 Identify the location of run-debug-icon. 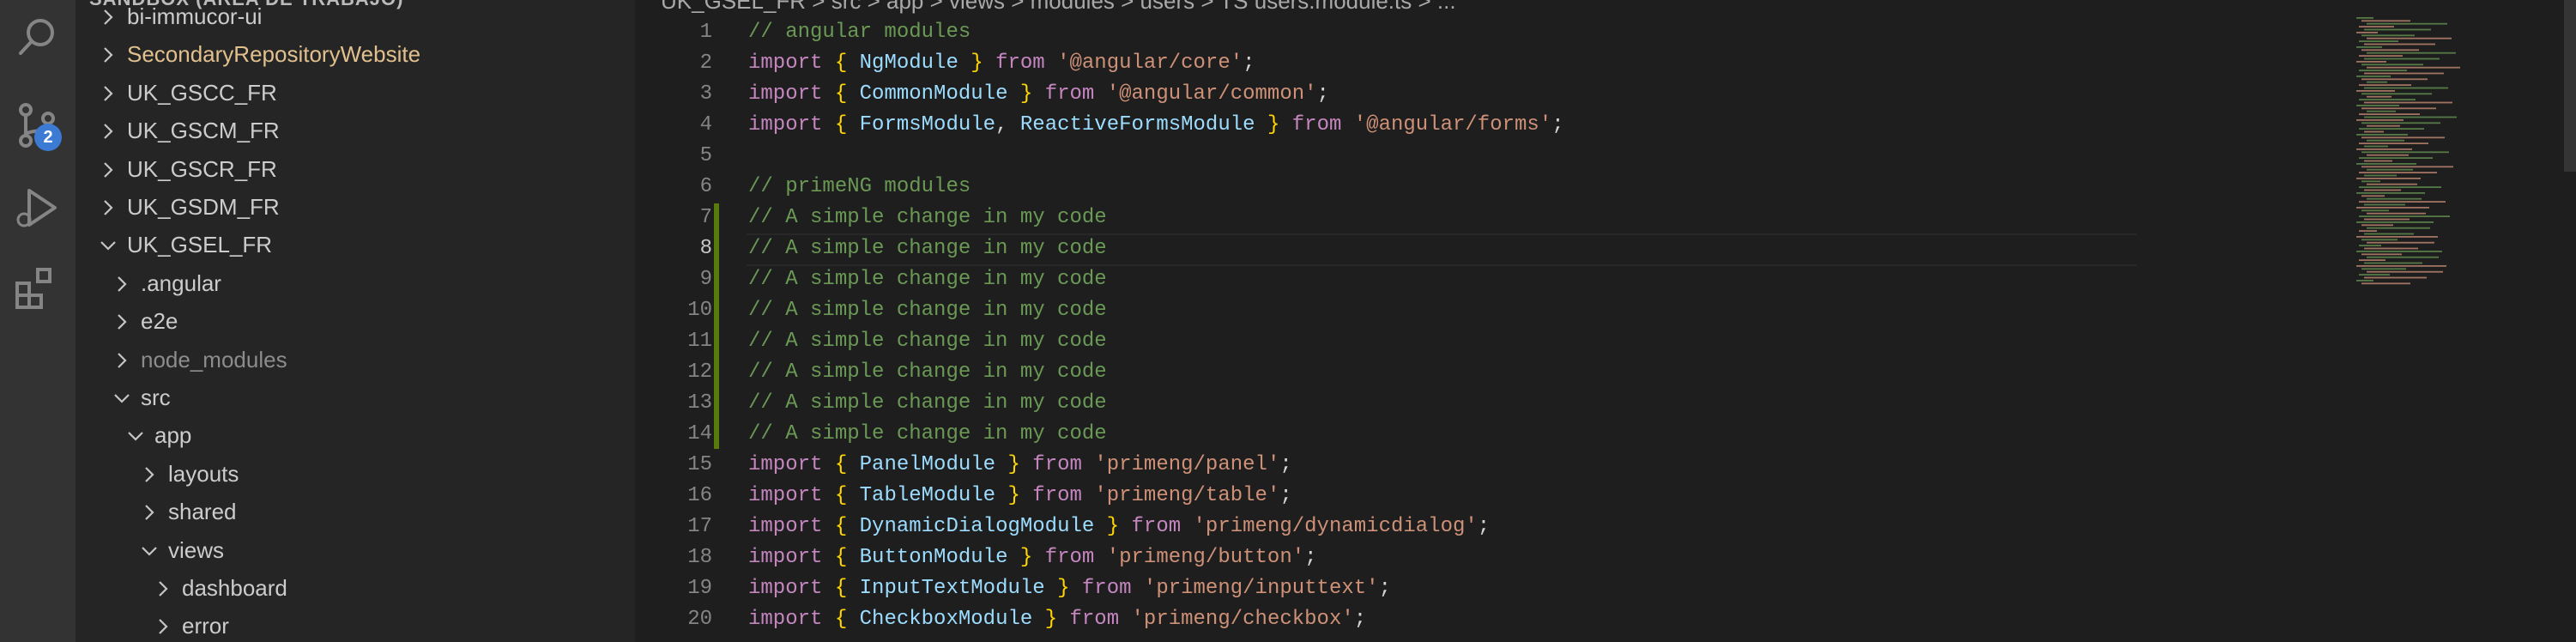
(37, 207).